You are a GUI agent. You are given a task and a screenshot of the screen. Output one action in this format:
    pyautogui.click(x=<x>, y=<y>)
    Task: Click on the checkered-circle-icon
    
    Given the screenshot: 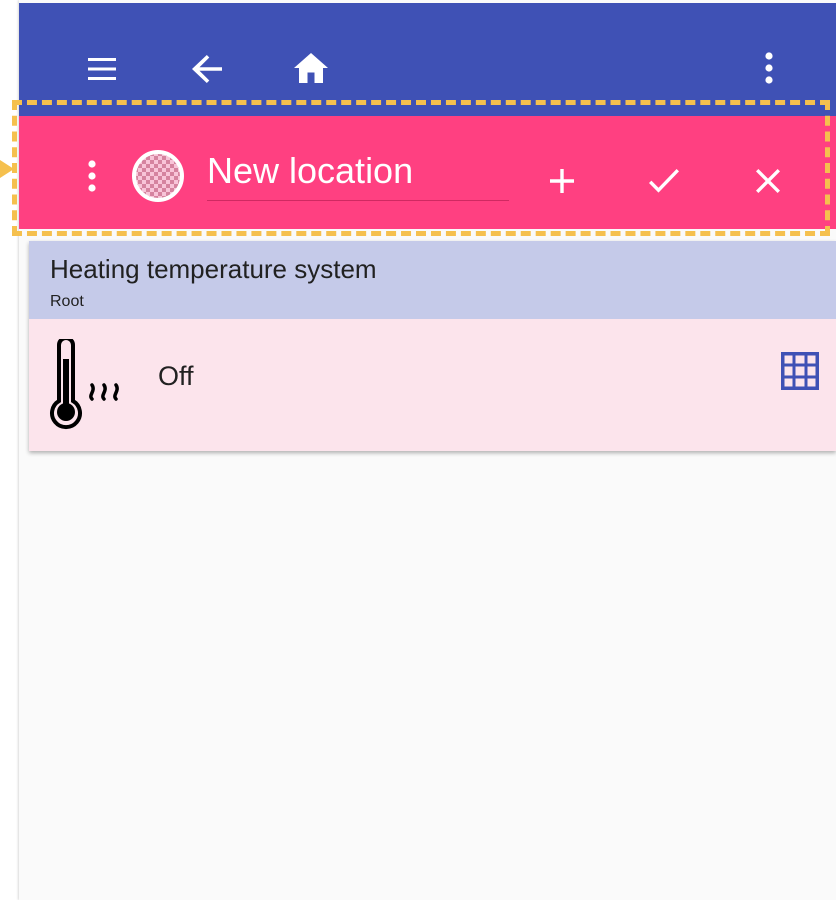 What is the action you would take?
    pyautogui.click(x=158, y=176)
    